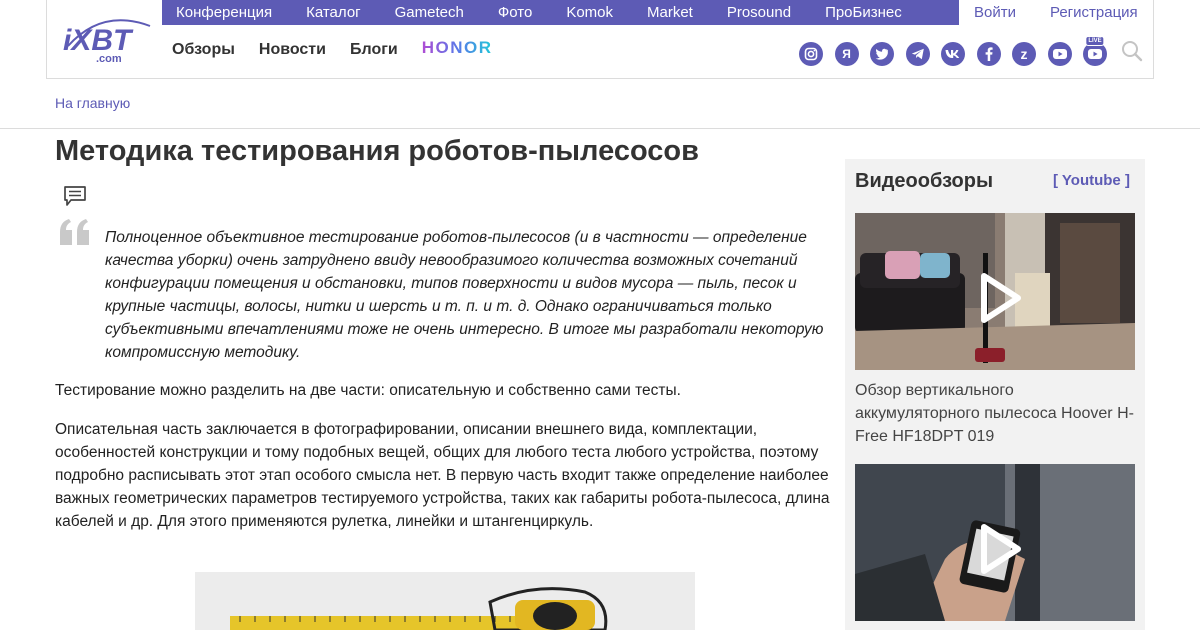  I want to click on twitter-icon, so click(882, 53).